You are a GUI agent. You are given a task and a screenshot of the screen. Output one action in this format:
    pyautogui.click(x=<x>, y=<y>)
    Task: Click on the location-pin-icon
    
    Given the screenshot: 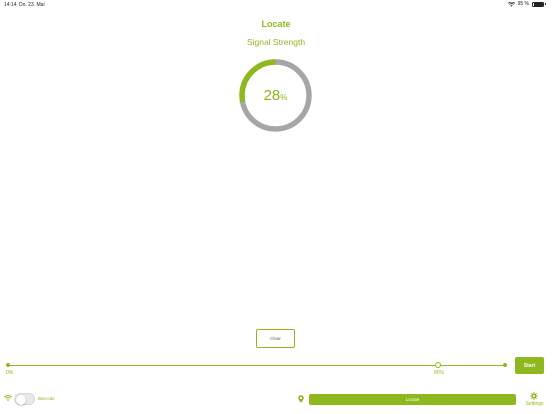 What is the action you would take?
    pyautogui.click(x=301, y=399)
    